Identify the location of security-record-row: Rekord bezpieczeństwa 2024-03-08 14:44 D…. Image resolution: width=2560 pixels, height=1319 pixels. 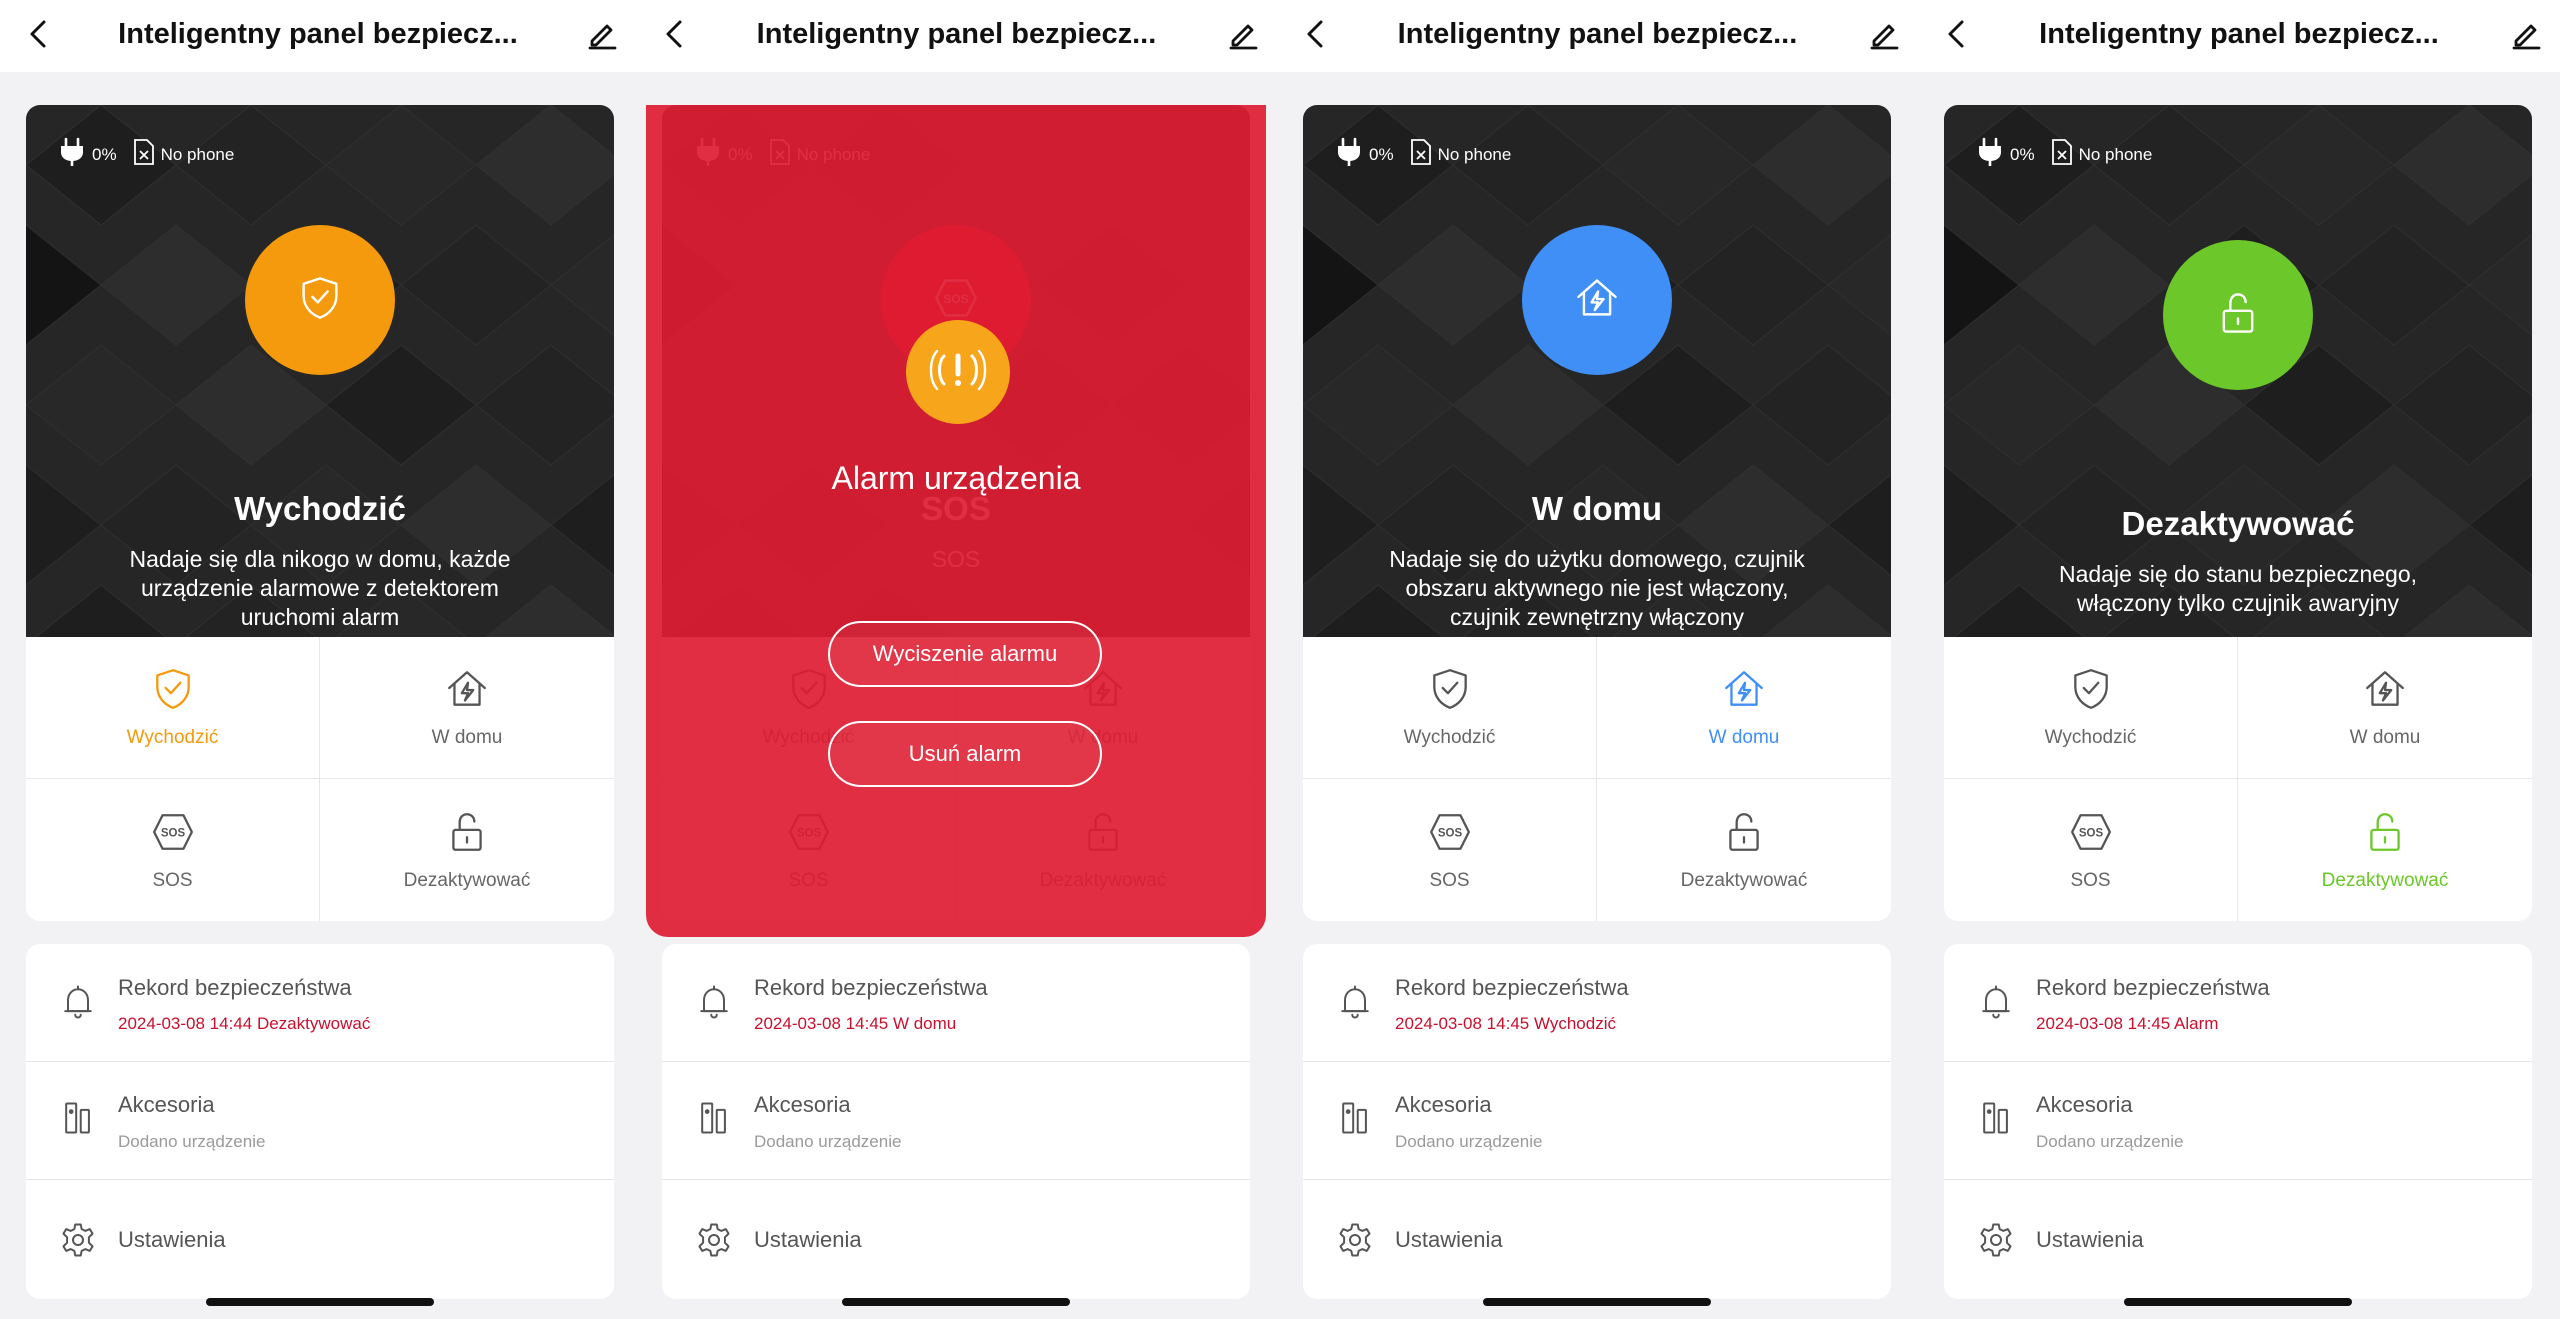
(320, 1003).